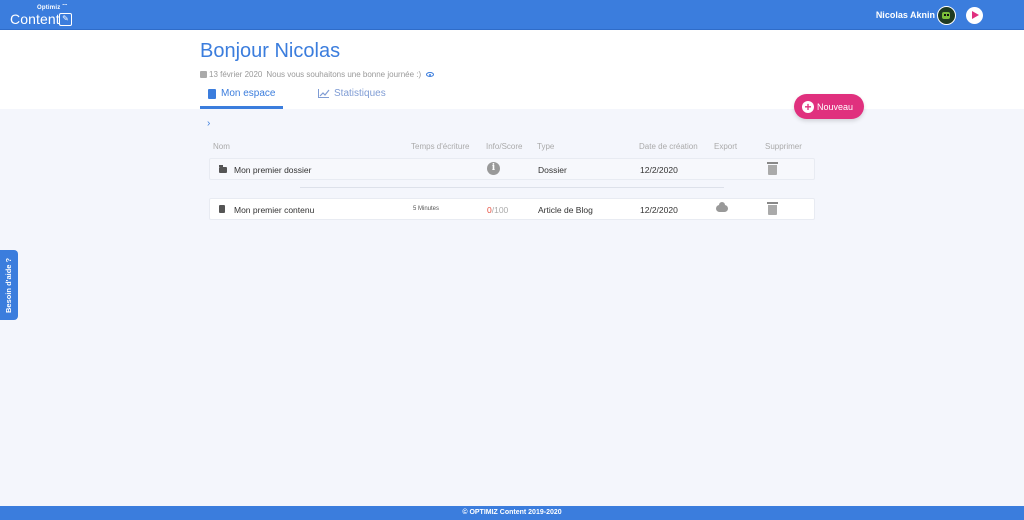  What do you see at coordinates (270, 51) in the screenshot?
I see `page-title: Bonjour Nicolas` at bounding box center [270, 51].